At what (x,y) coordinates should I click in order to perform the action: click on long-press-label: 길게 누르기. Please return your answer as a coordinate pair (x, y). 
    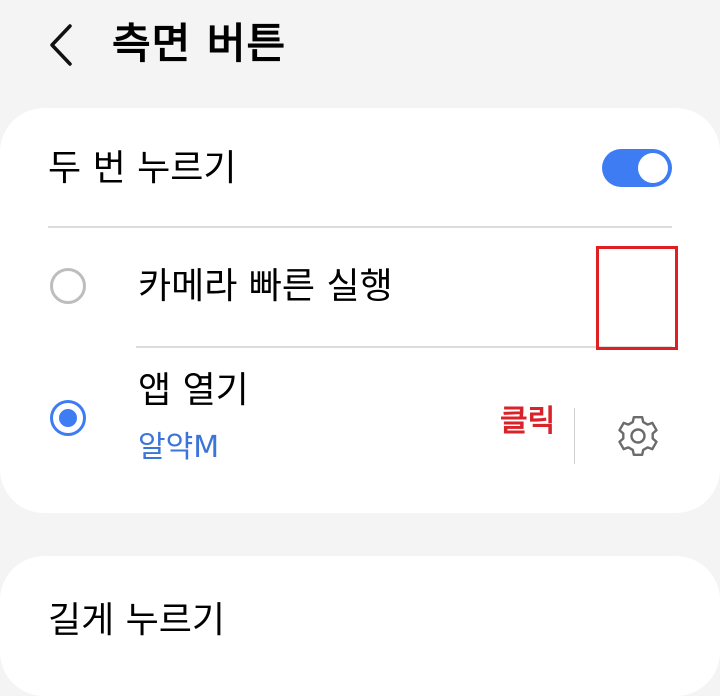
    Looking at the image, I should click on (137, 620).